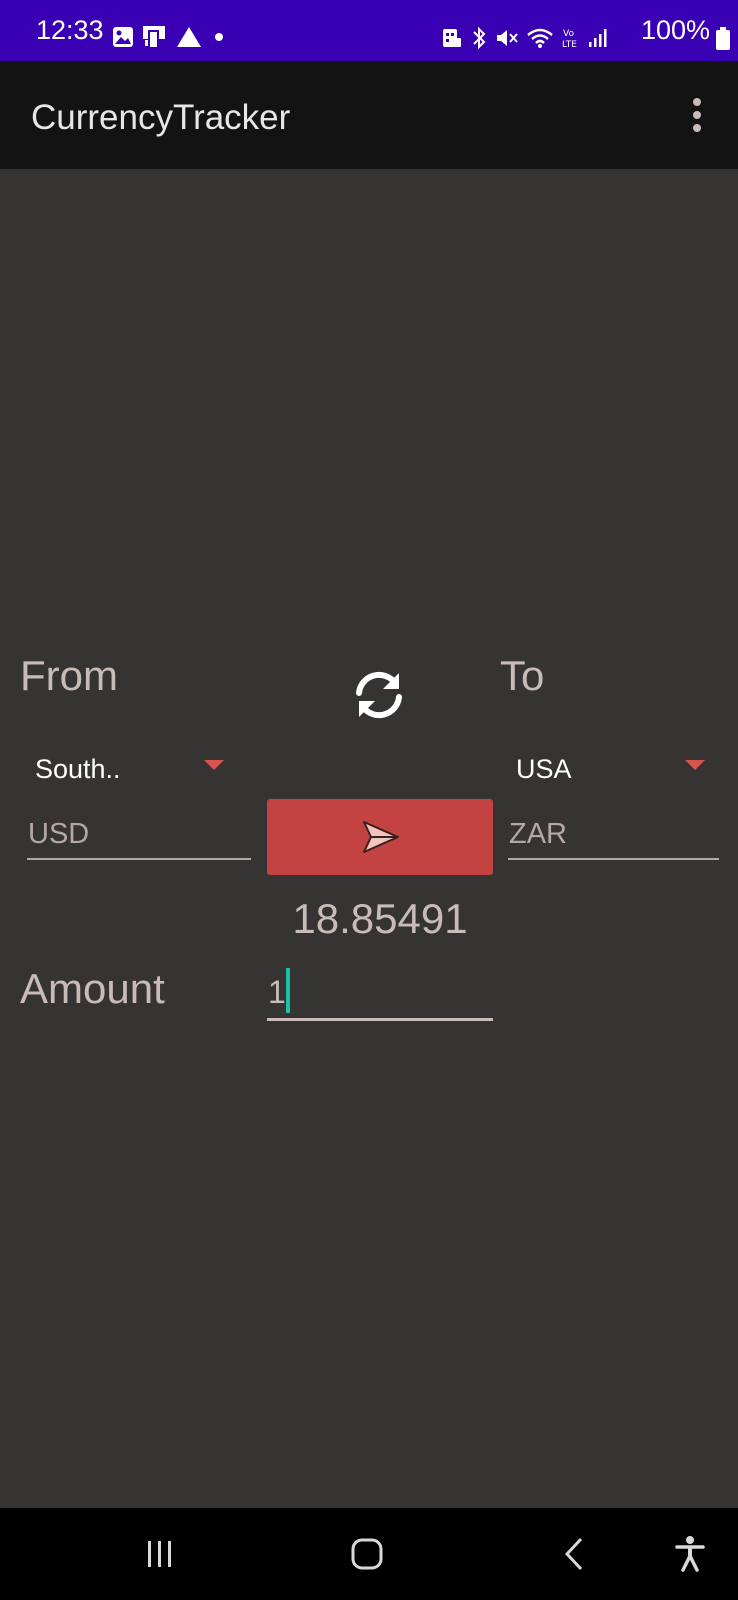  I want to click on drive-icon, so click(189, 37).